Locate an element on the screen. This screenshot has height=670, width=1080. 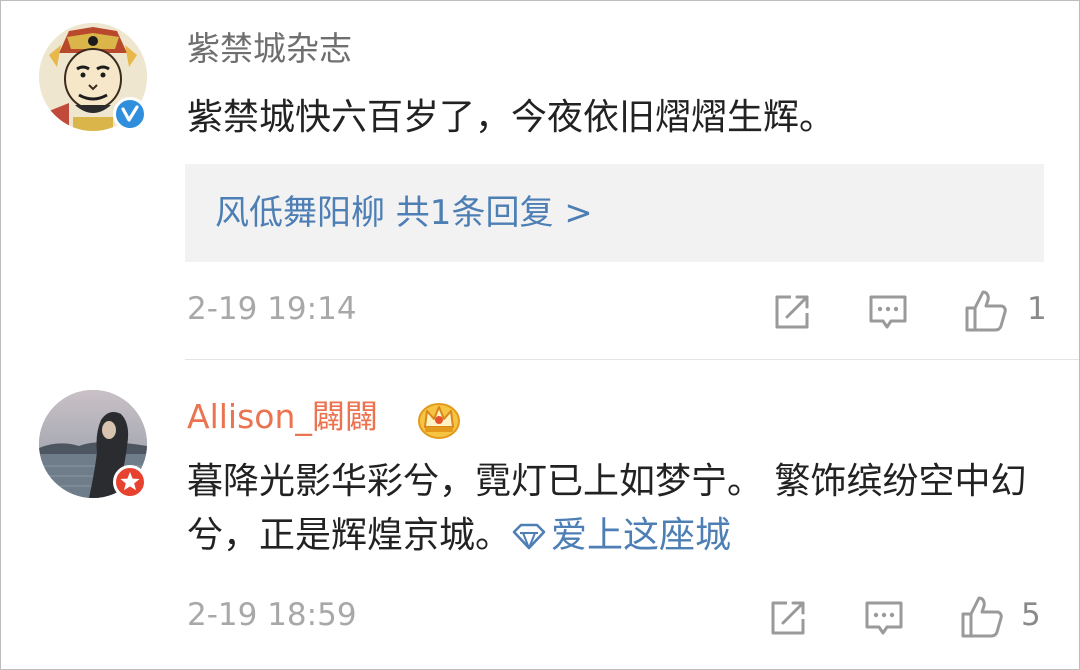
verified-v-icon is located at coordinates (130, 113).